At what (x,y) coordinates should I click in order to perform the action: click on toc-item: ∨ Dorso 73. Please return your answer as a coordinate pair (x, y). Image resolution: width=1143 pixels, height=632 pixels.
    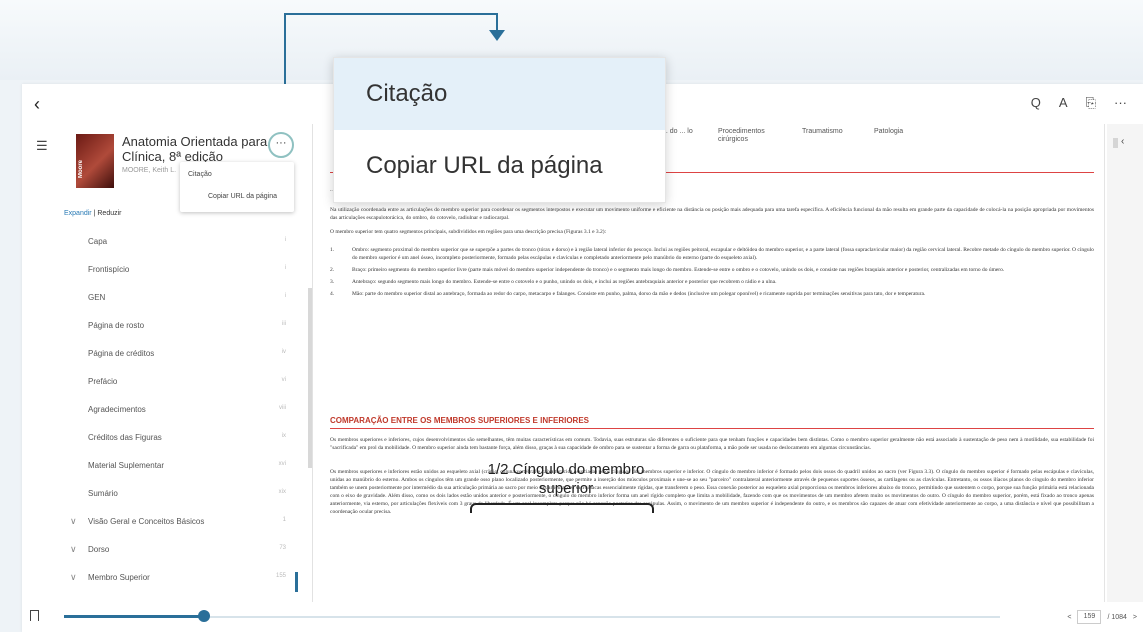
    Looking at the image, I should click on (180, 550).